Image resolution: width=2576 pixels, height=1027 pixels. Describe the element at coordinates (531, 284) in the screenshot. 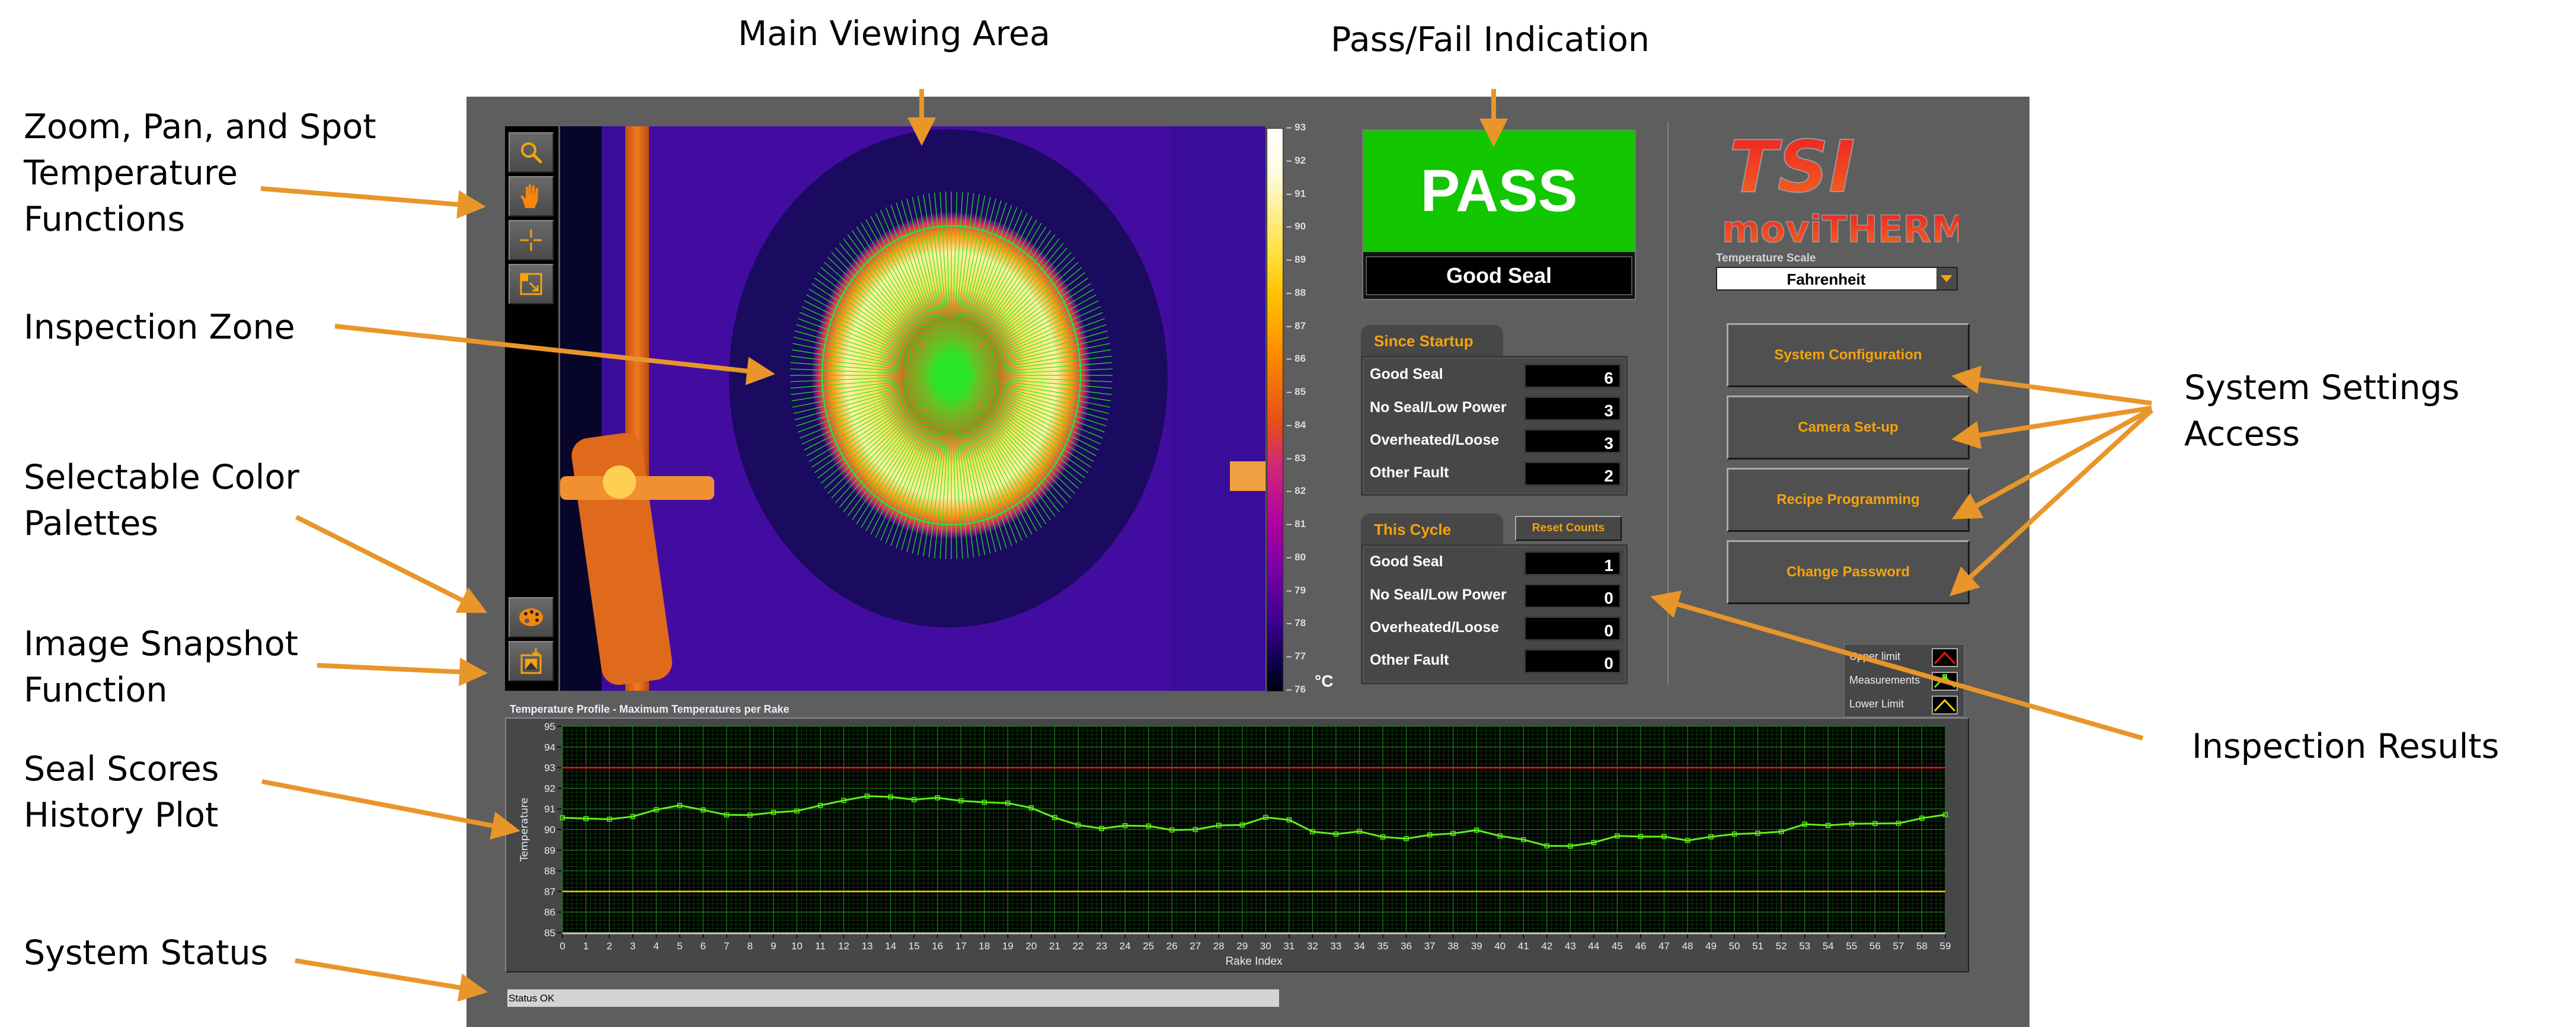

I see `zoom-fit-tool-button` at that location.